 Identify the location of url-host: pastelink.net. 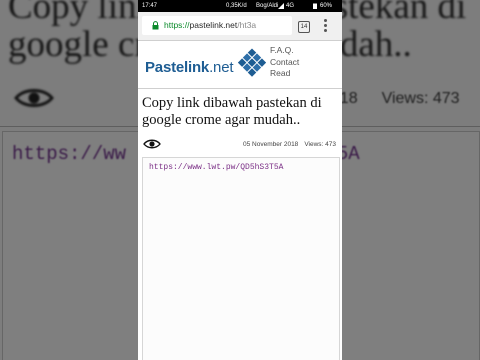
(213, 25).